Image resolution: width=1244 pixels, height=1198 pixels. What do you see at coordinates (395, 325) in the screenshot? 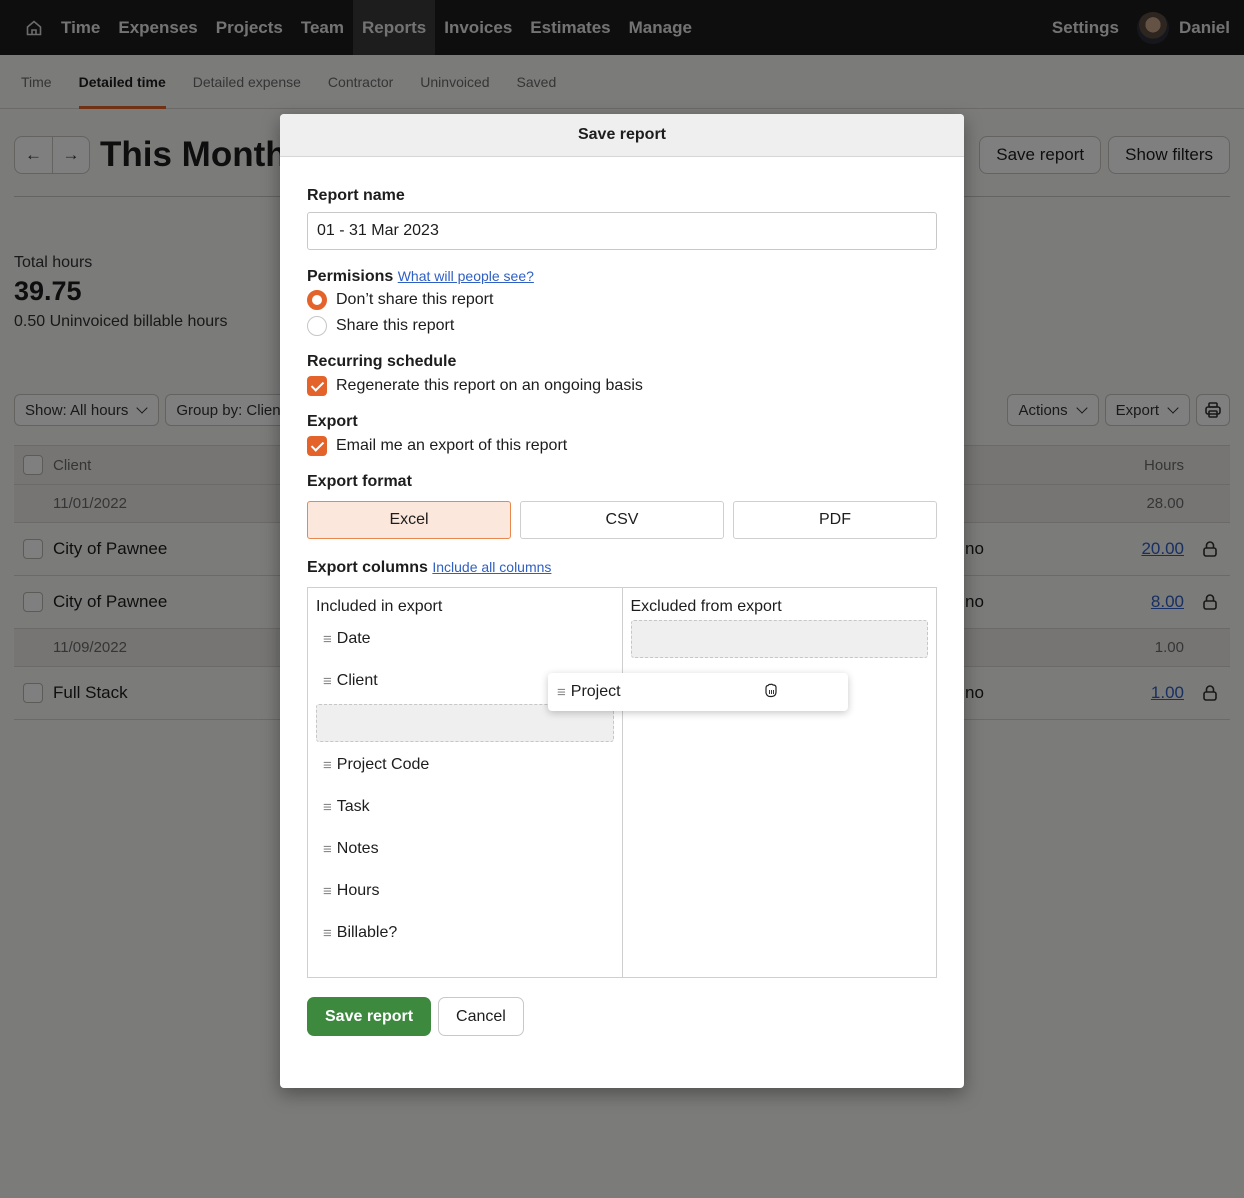
I see `radio-share-label: Share this report` at bounding box center [395, 325].